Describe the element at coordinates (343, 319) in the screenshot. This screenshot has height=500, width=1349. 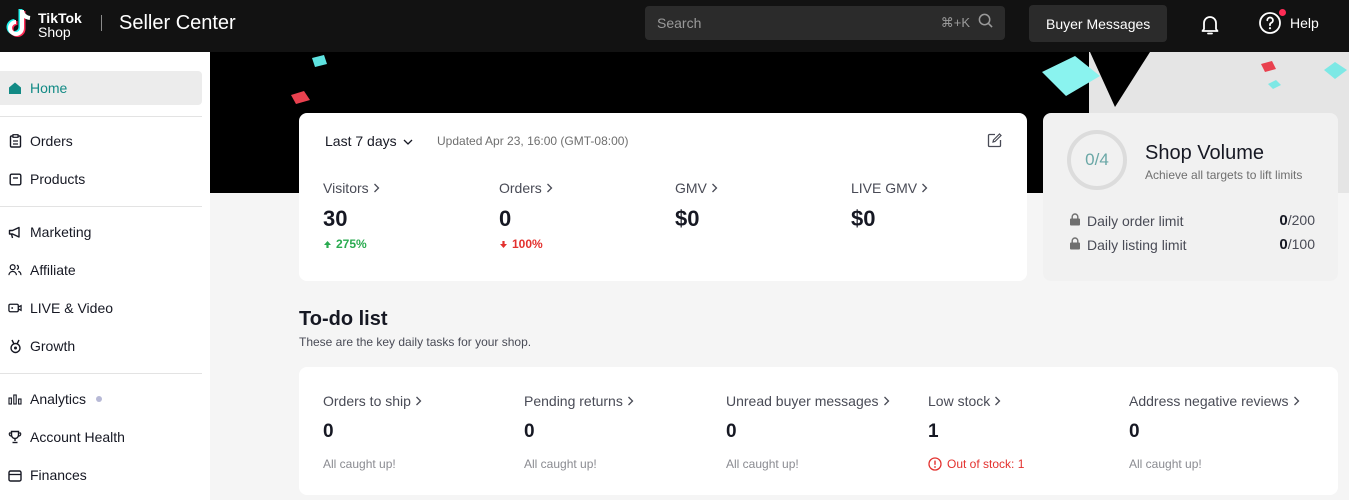
I see `todo-title: To-do list` at that location.